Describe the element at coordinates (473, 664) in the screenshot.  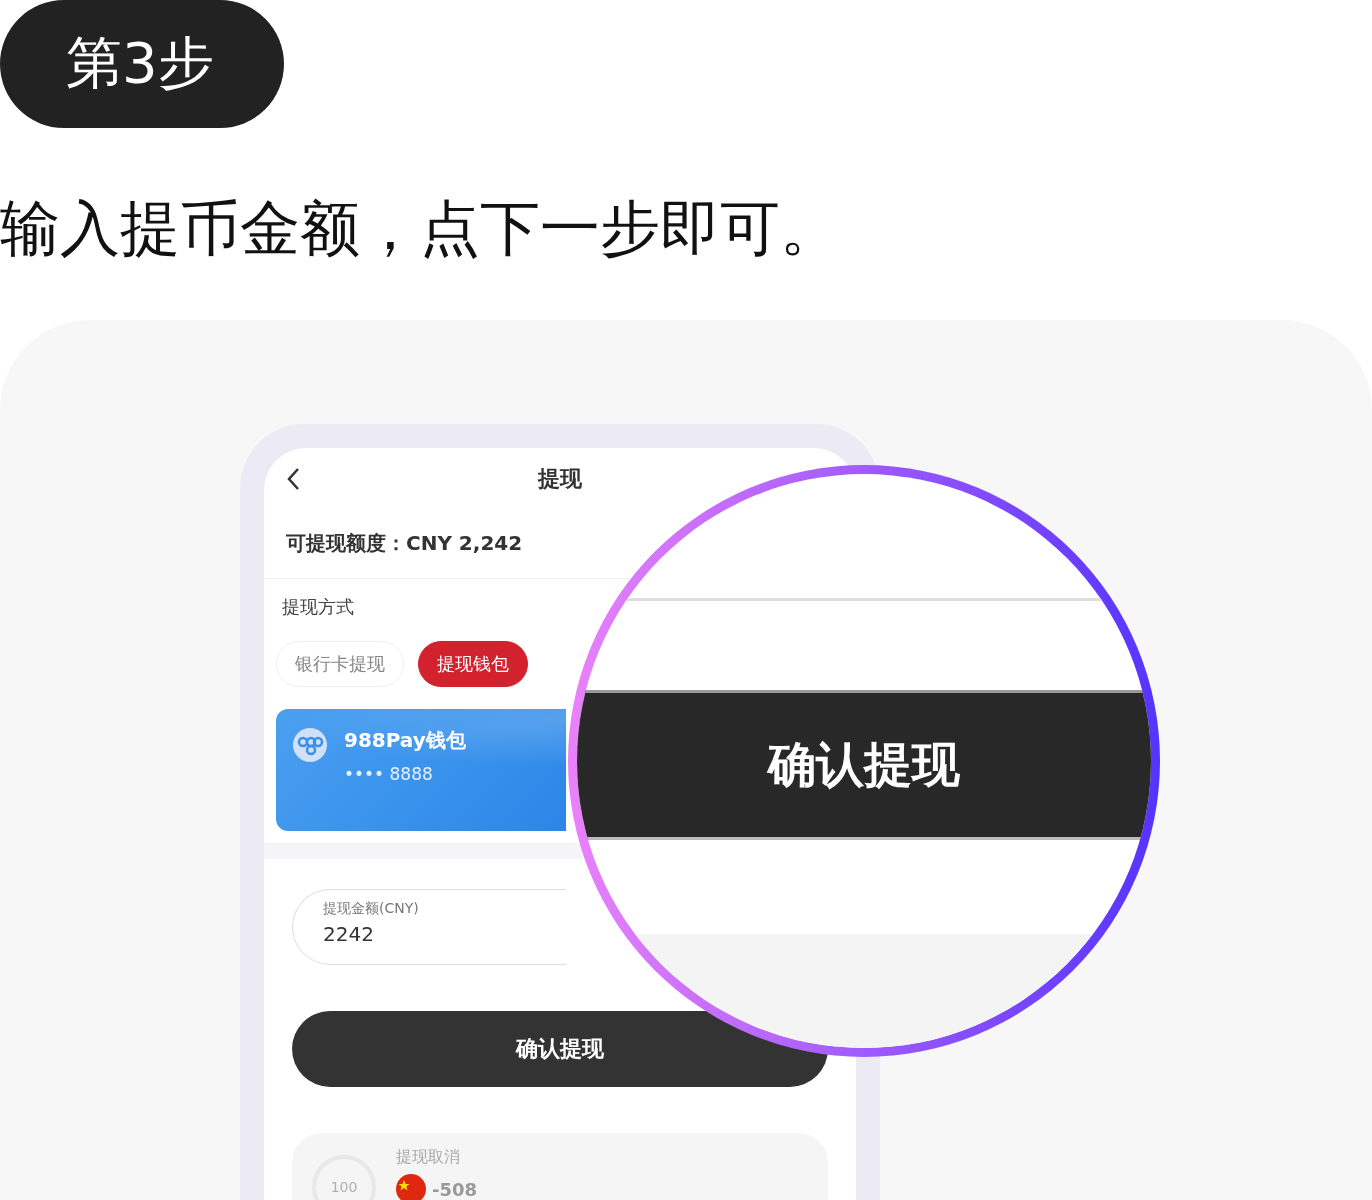
I see `method-tab: 提现钱包` at that location.